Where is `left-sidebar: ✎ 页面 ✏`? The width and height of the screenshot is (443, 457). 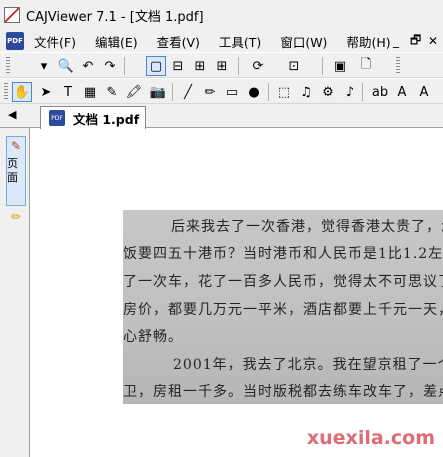
left-sidebar: ✎ 页面 ✏ is located at coordinates (15, 292).